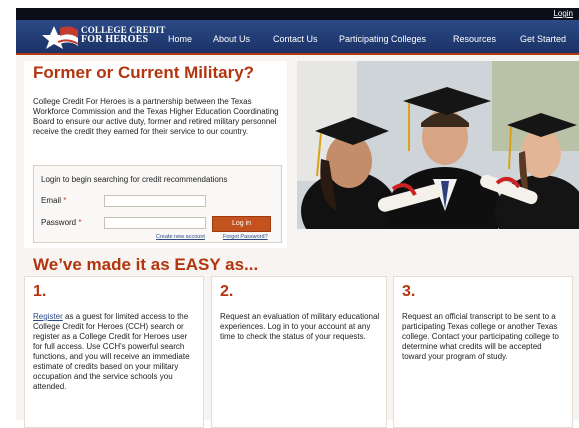  What do you see at coordinates (180, 39) in the screenshot?
I see `nav-home: Home` at bounding box center [180, 39].